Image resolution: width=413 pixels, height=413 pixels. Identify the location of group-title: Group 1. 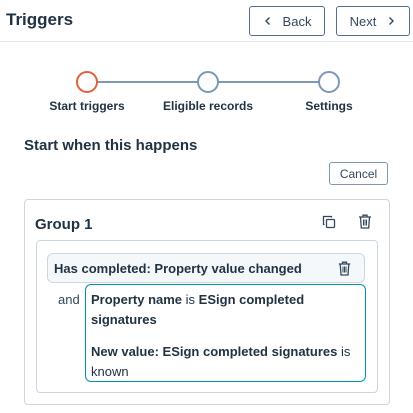
(64, 224).